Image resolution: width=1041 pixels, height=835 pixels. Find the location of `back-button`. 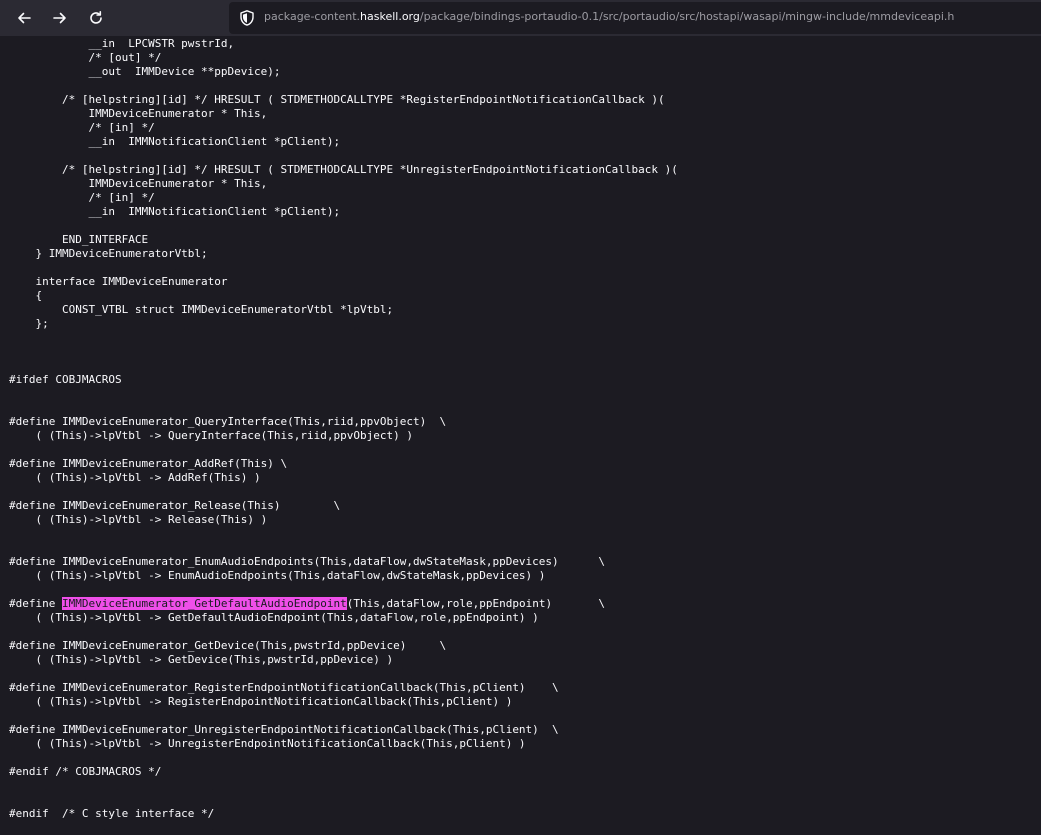

back-button is located at coordinates (24, 18).